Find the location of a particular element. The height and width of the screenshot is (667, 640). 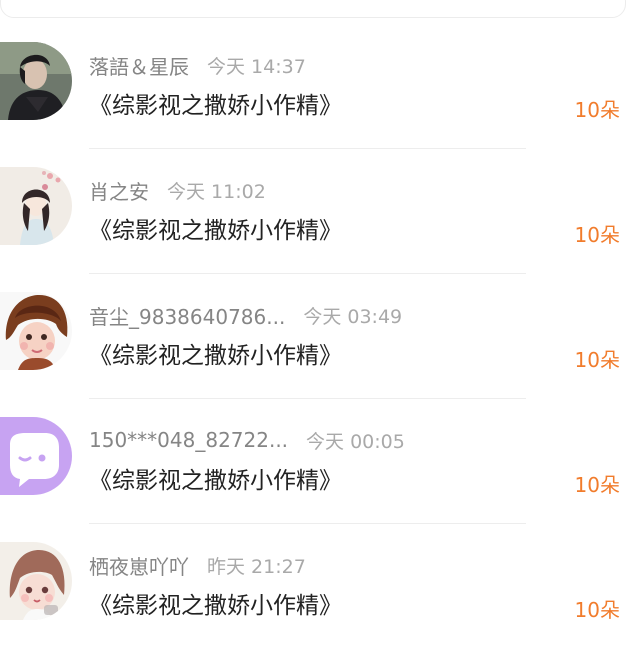

purple-chat-bubble-avatar-icon is located at coordinates (36, 456).